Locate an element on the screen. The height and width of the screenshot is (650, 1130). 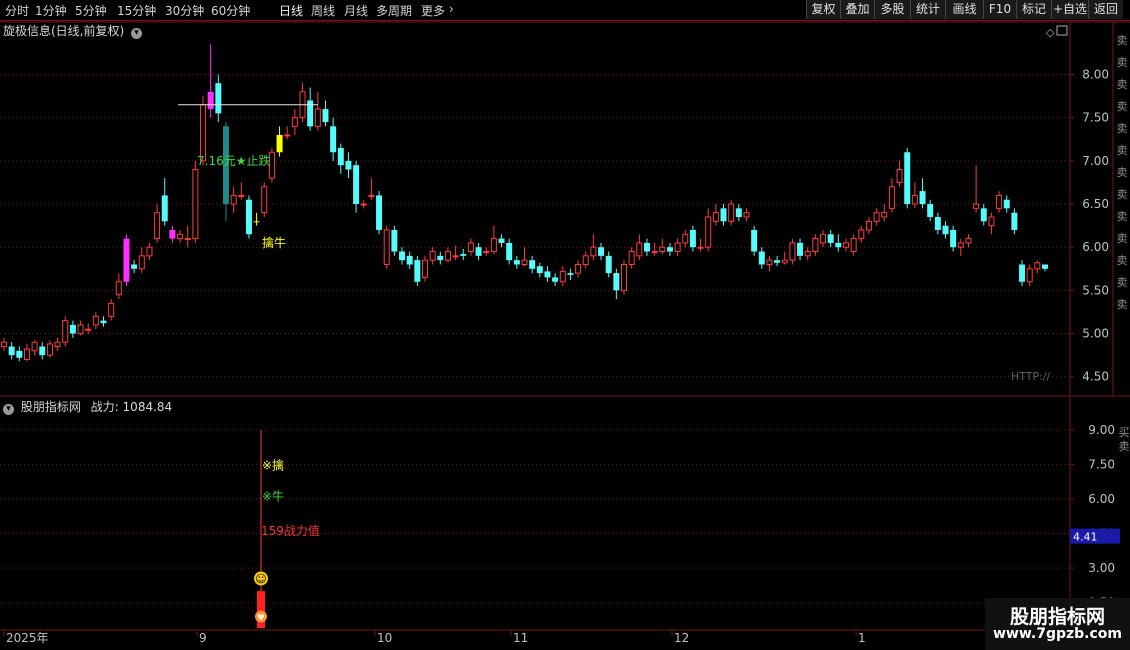
metric-value: 1084.84 is located at coordinates (147, 407).